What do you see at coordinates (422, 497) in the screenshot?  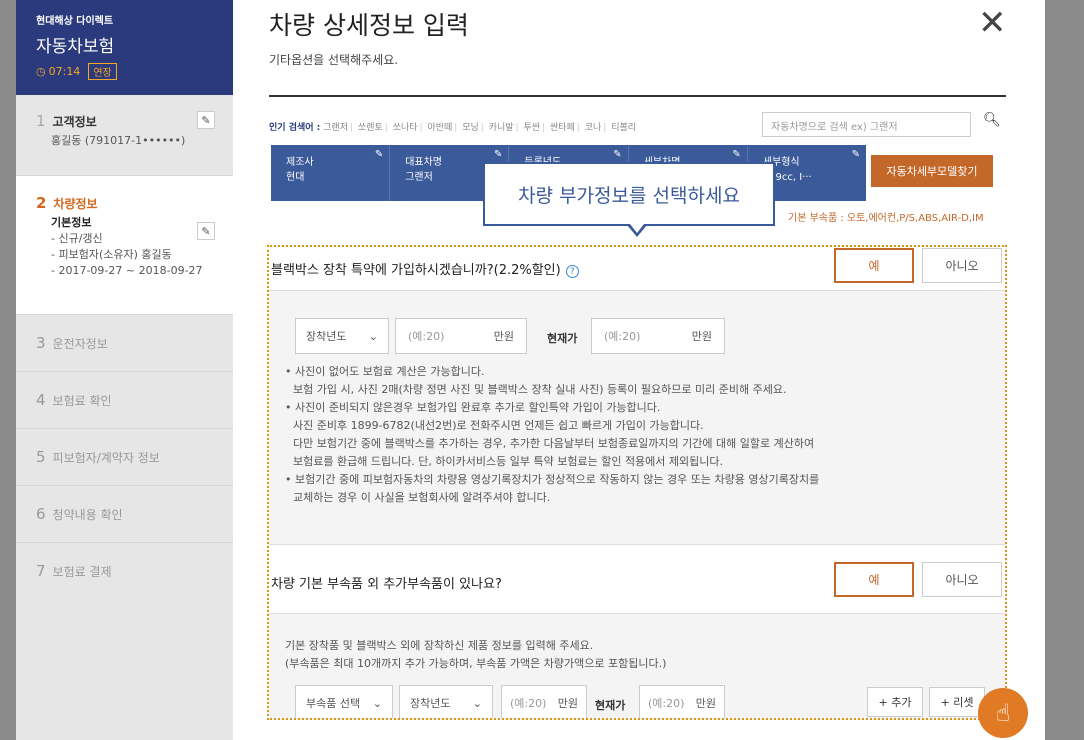 I see `note-line: 교체하는 경우 이 사실을 보험회사에 알려주셔야 합니다.` at bounding box center [422, 497].